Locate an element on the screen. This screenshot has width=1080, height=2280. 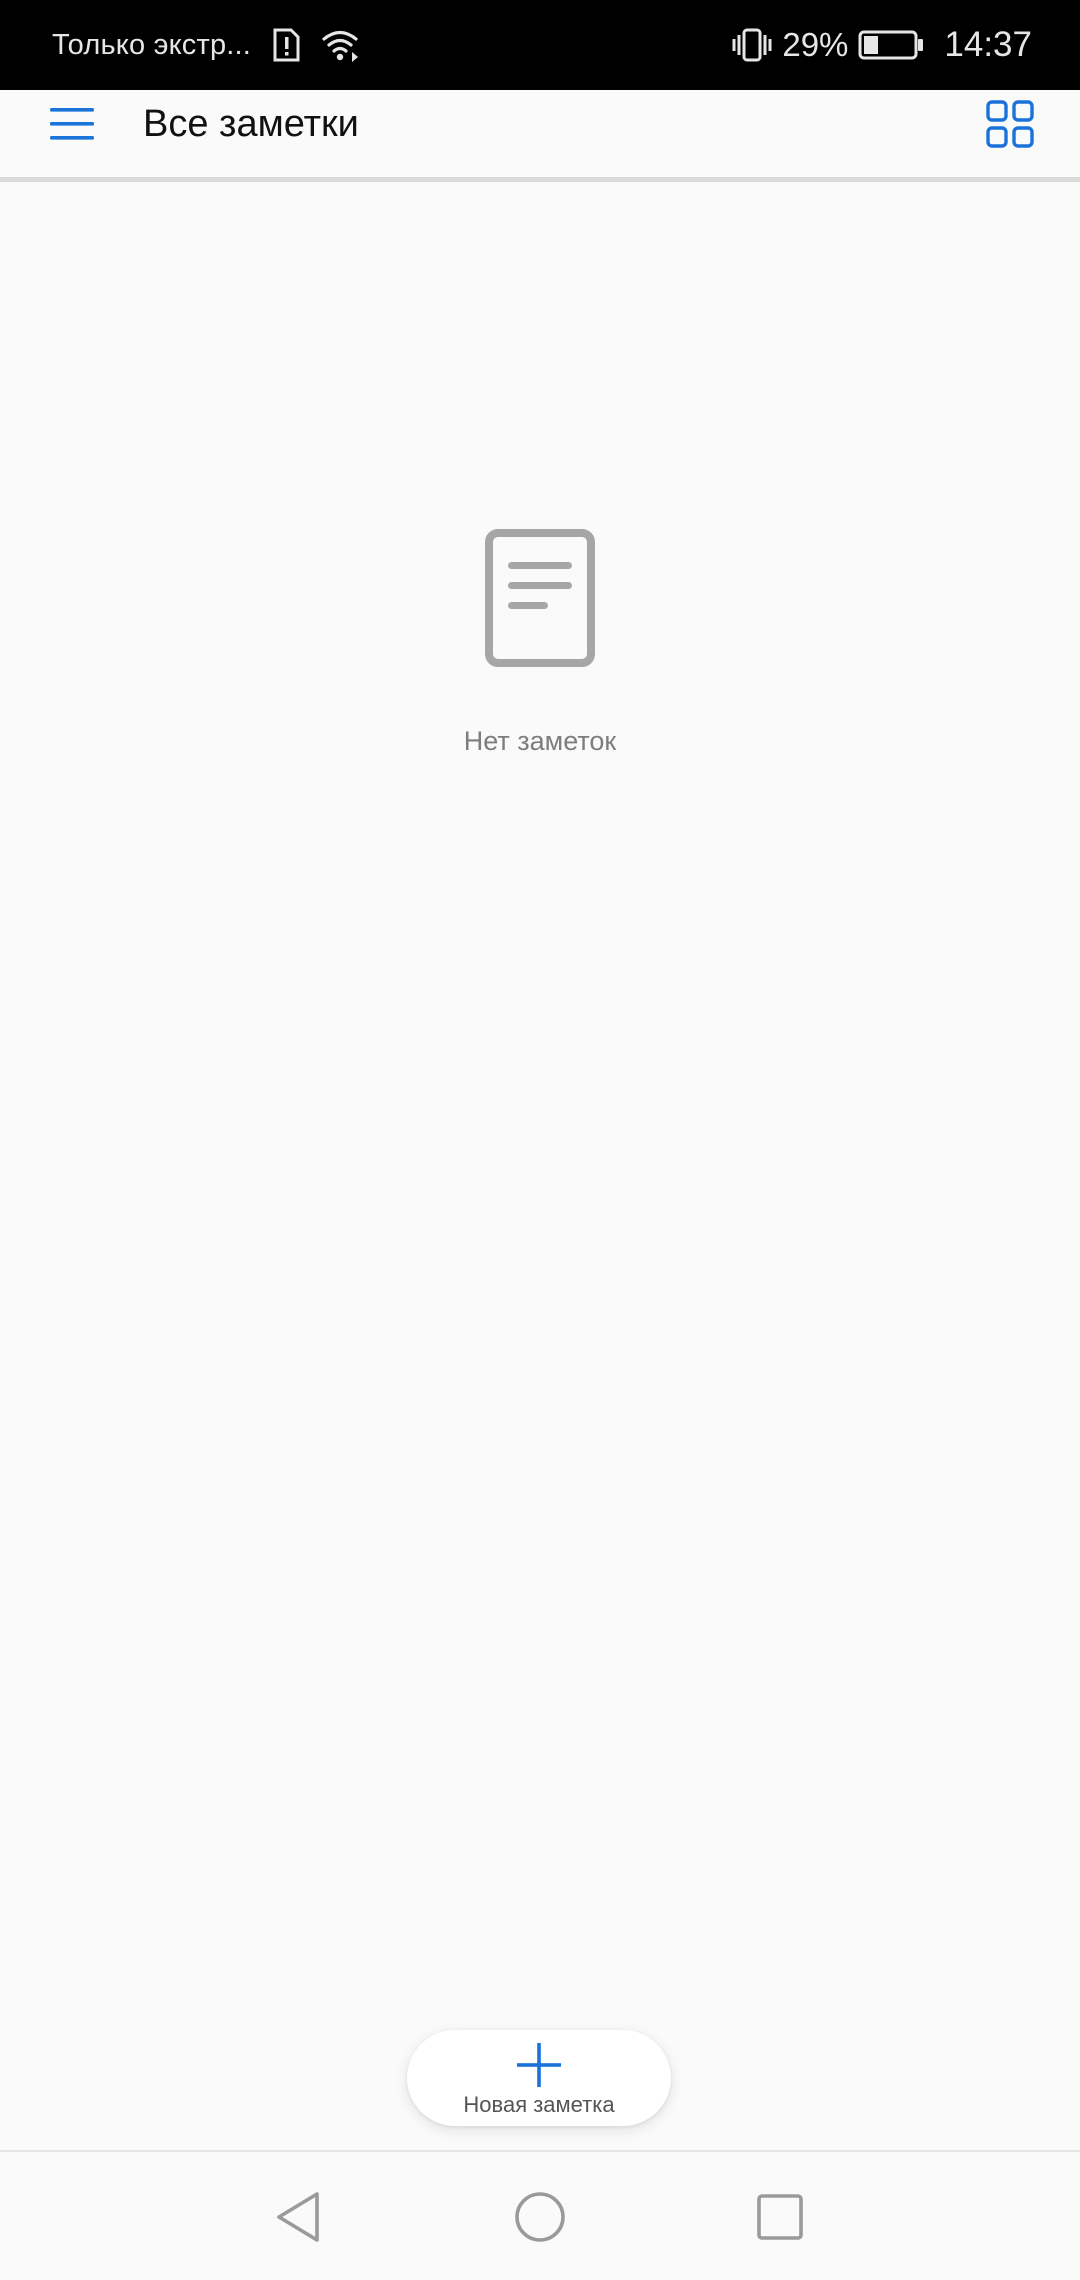
back-button is located at coordinates (299, 2217).